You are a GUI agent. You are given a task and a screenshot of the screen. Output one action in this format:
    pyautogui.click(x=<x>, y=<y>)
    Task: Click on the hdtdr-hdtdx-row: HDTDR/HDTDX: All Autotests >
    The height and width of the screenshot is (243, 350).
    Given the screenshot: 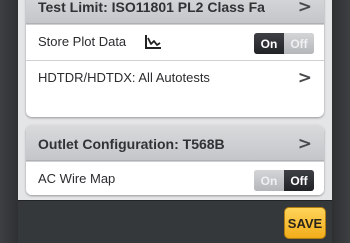 What is the action you would take?
    pyautogui.click(x=175, y=78)
    